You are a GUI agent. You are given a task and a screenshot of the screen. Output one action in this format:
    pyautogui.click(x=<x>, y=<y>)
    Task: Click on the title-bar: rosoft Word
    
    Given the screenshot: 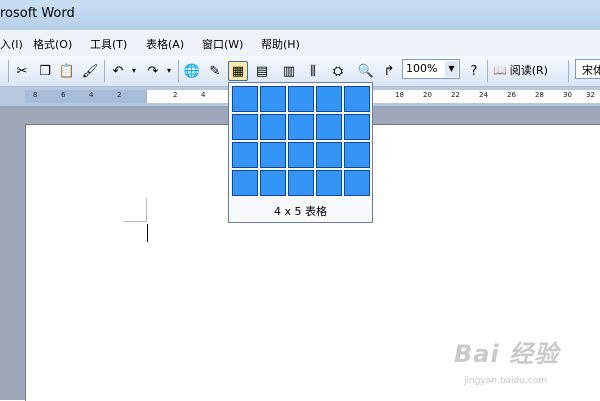 What is the action you would take?
    pyautogui.click(x=300, y=15)
    